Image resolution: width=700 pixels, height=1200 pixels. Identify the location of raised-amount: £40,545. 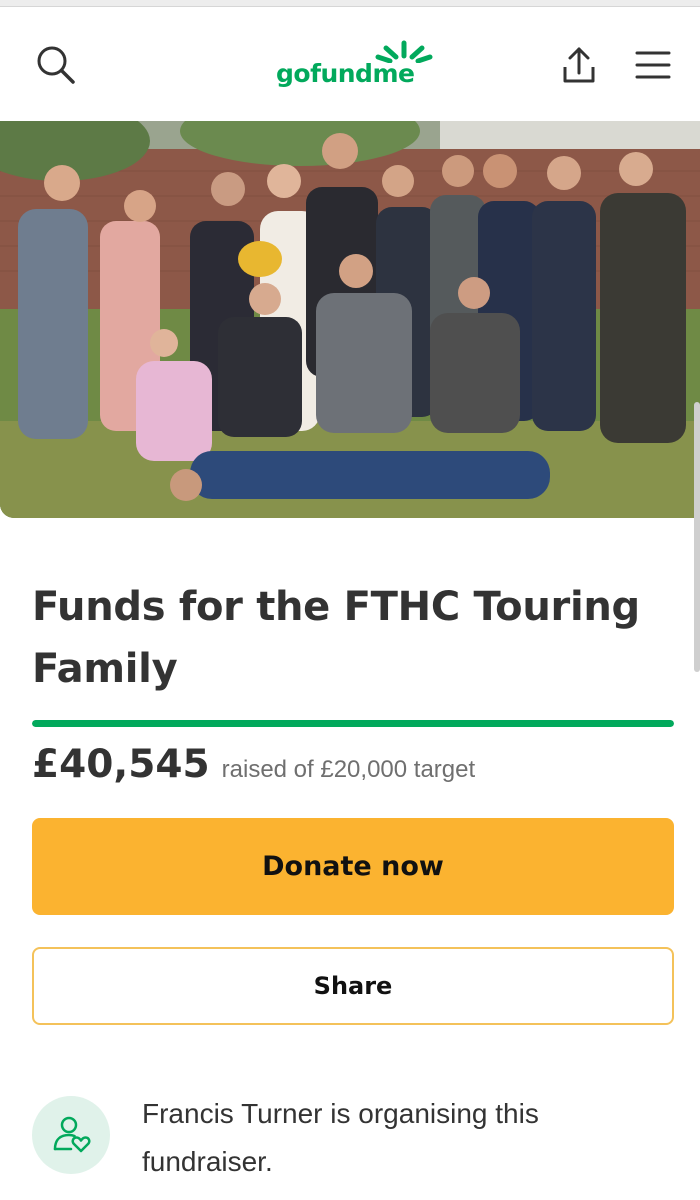
(121, 764).